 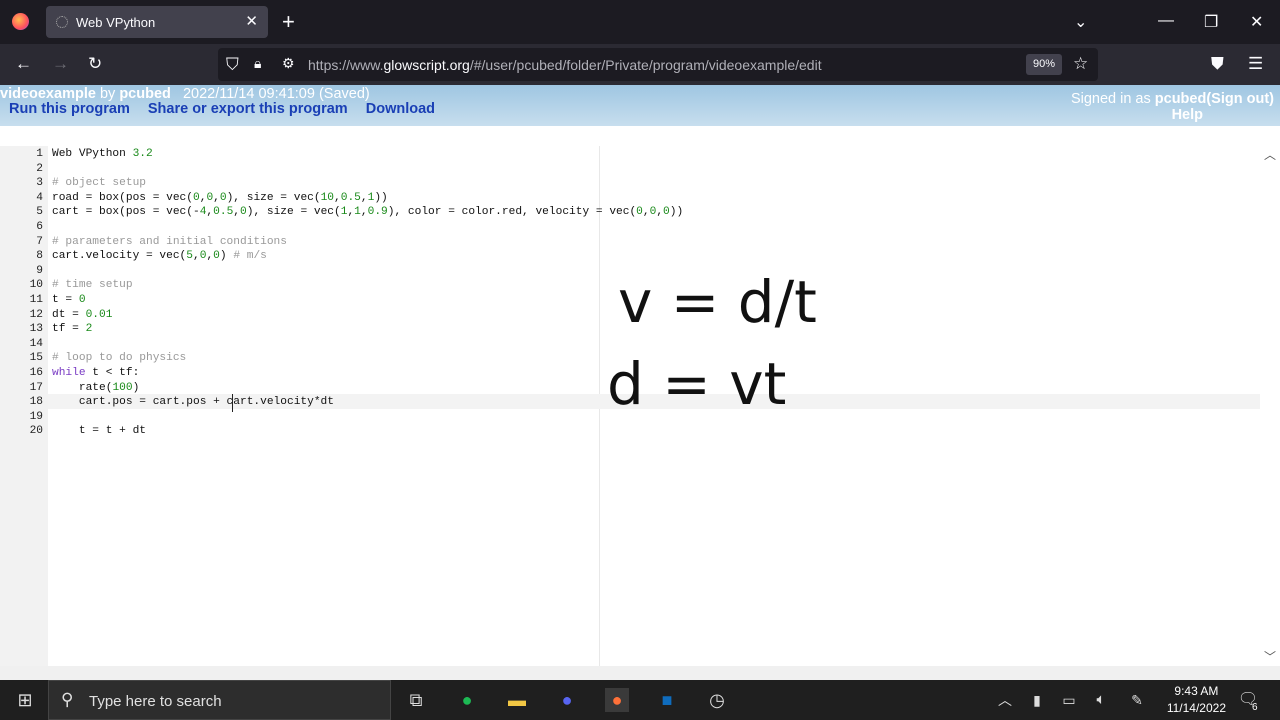 What do you see at coordinates (1196, 708) in the screenshot?
I see `clock-date: 11/14/2022` at bounding box center [1196, 708].